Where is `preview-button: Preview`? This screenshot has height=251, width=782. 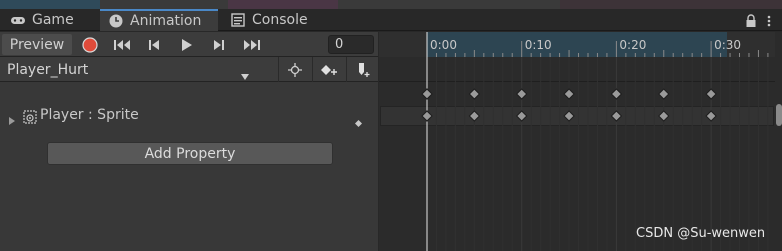
preview-button: Preview is located at coordinates (37, 44).